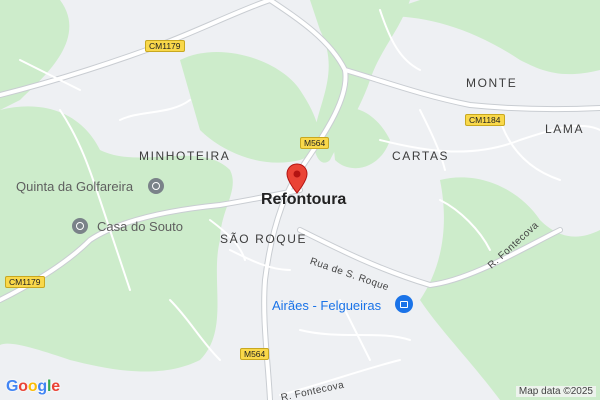 The width and height of the screenshot is (600, 400). I want to click on poi-label-casa-do-souto: Casa do Souto, so click(140, 226).